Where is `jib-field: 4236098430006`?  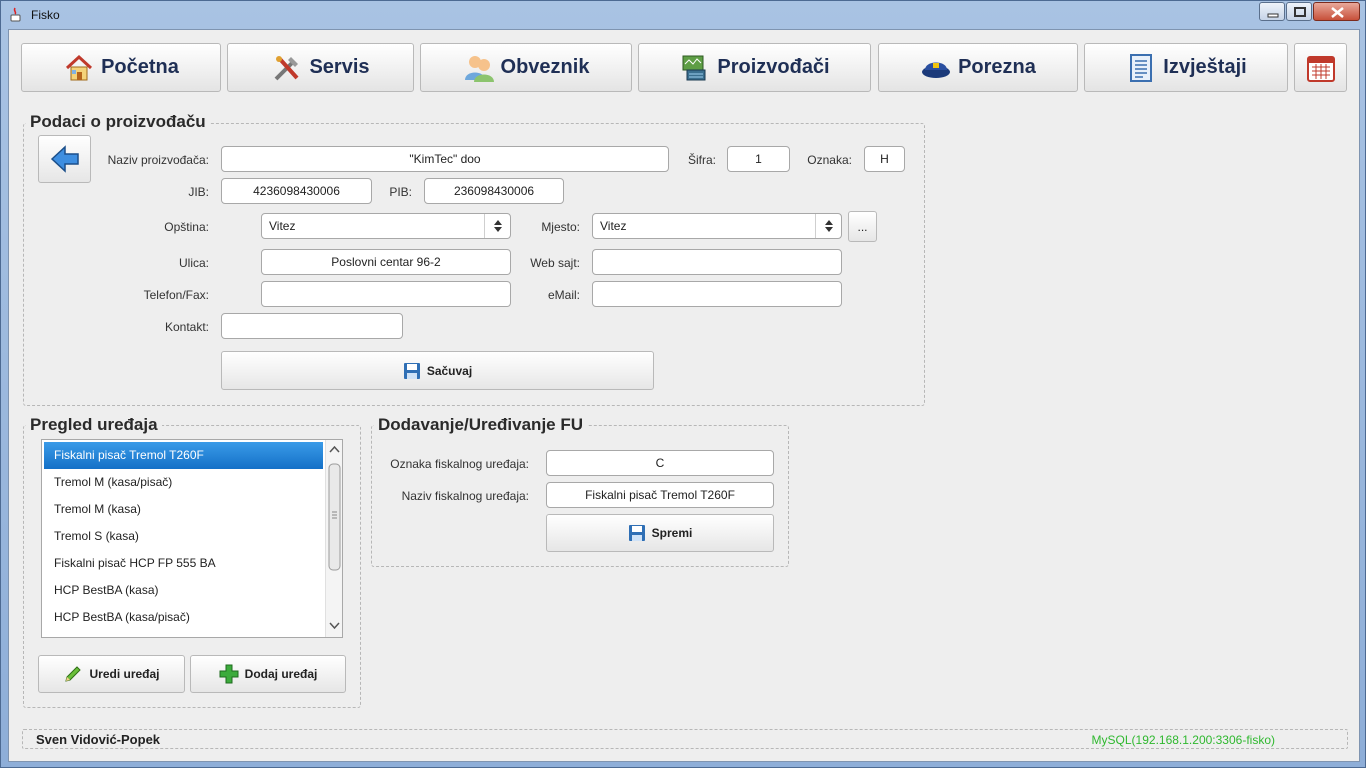
jib-field: 4236098430006 is located at coordinates (296, 191).